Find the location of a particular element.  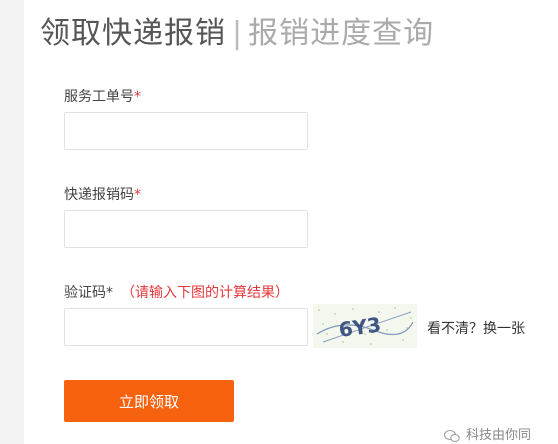

express-code-label-text: 快递报销码 is located at coordinates (99, 195).